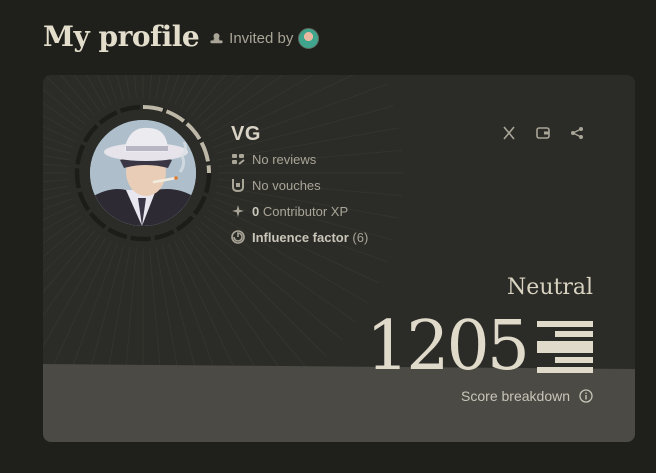 Image resolution: width=656 pixels, height=473 pixels. I want to click on vouches-stat: No vouches, so click(299, 185).